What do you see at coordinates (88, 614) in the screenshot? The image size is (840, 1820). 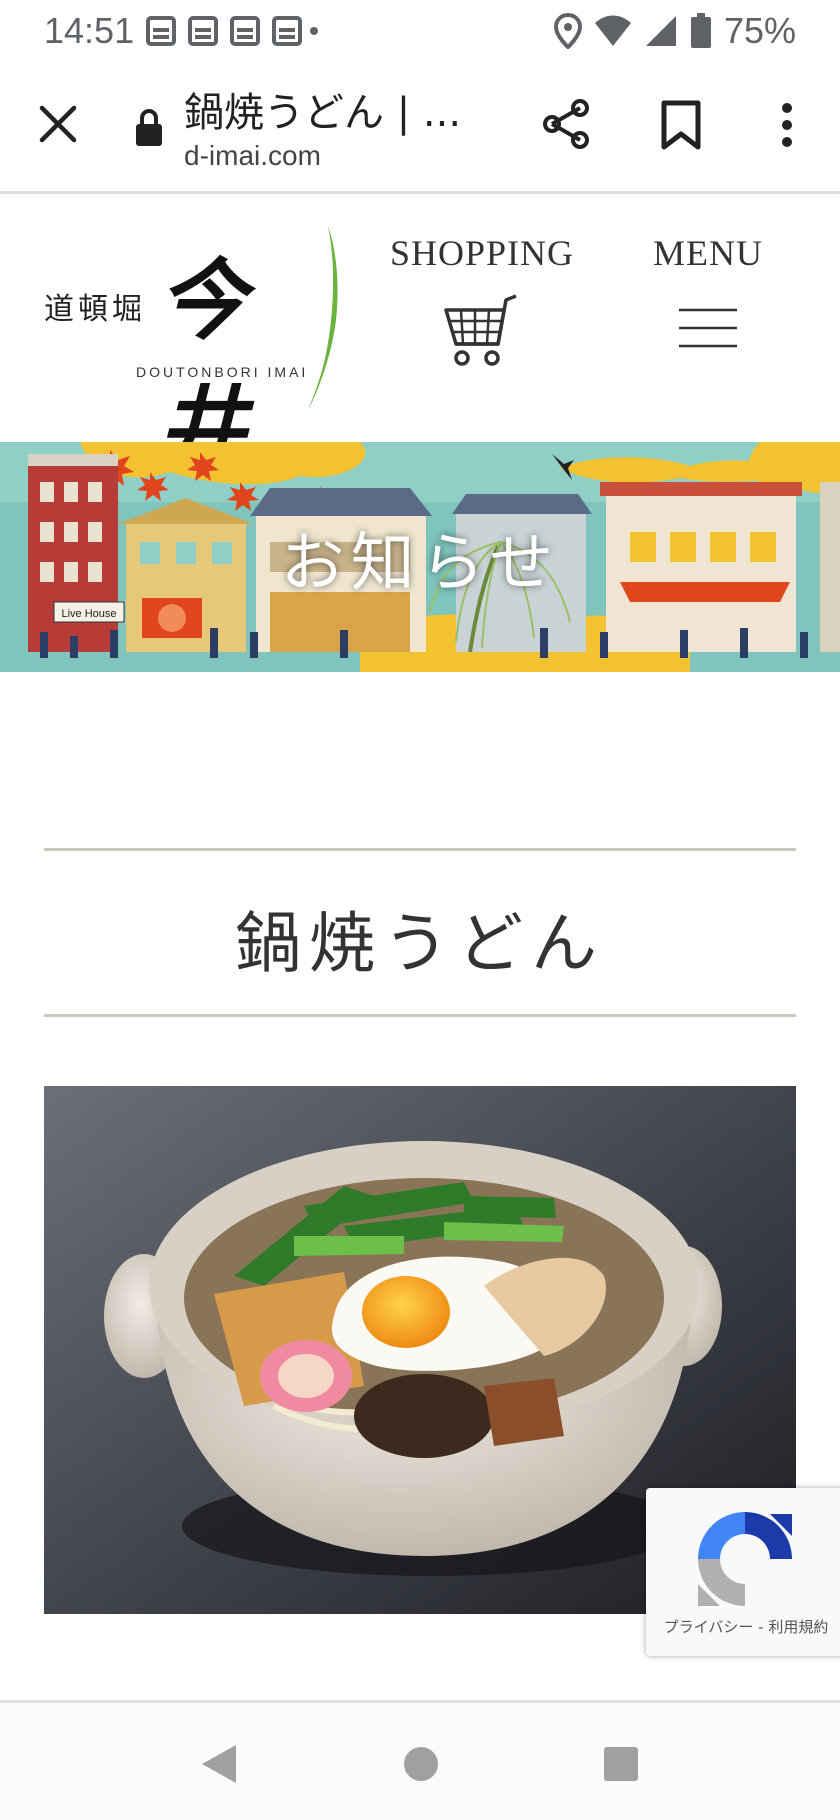 I see `live-house-sign: Live House` at bounding box center [88, 614].